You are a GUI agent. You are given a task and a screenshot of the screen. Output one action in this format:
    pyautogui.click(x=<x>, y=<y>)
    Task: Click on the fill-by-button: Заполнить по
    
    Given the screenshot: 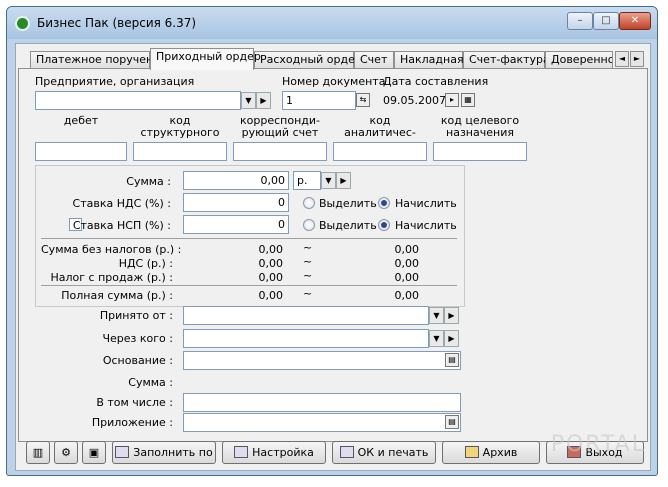 What is the action you would take?
    pyautogui.click(x=164, y=452)
    